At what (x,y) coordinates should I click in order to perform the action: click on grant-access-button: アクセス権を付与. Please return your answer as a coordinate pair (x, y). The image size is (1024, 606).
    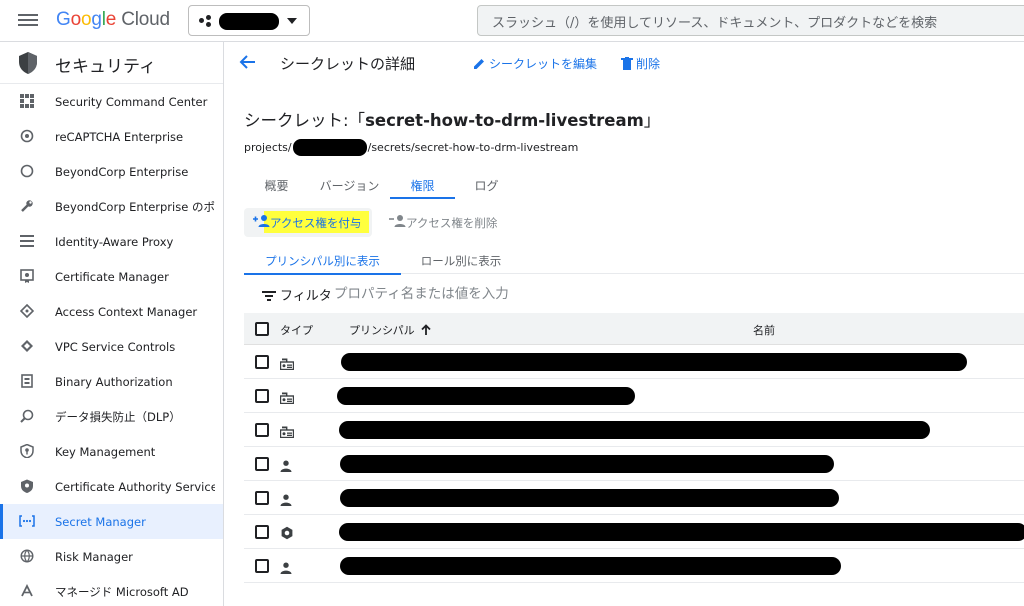
    Looking at the image, I should click on (308, 222).